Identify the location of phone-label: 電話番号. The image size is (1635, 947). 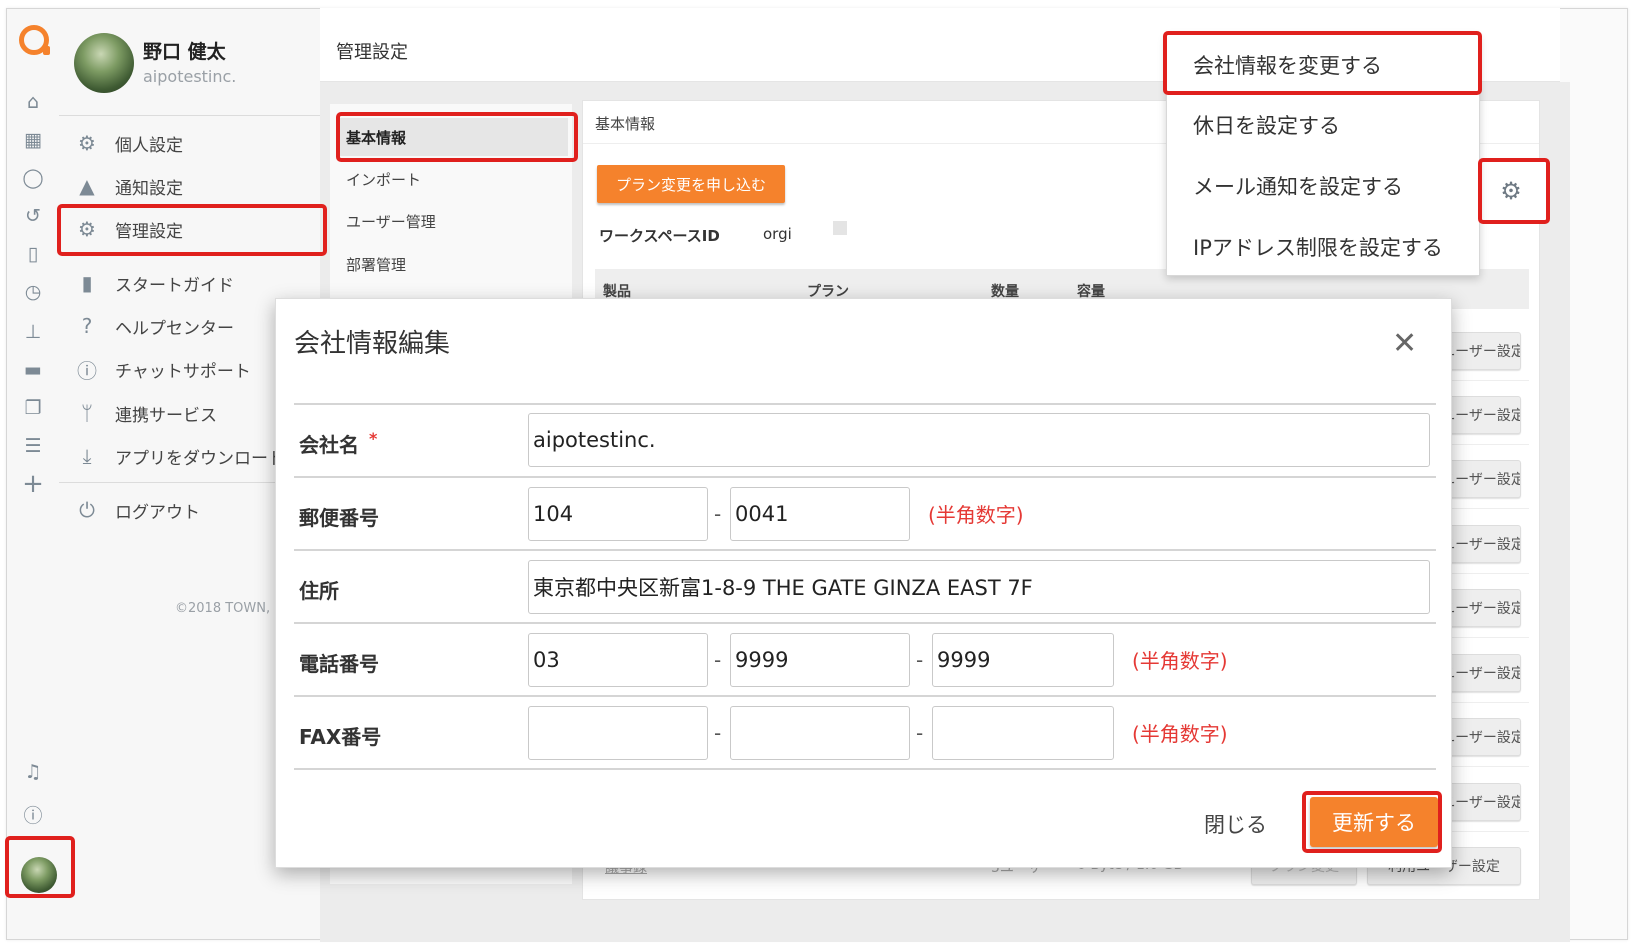
(339, 664).